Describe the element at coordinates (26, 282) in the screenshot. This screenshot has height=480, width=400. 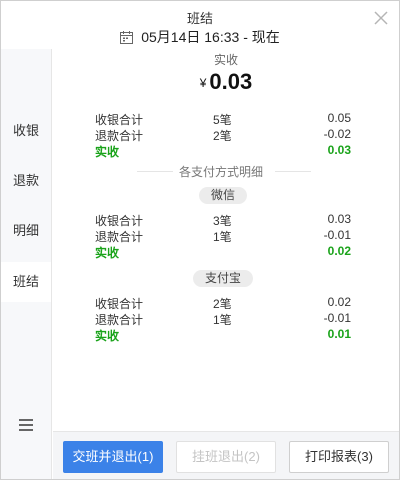
I see `sidebar-item-shift: 班结` at that location.